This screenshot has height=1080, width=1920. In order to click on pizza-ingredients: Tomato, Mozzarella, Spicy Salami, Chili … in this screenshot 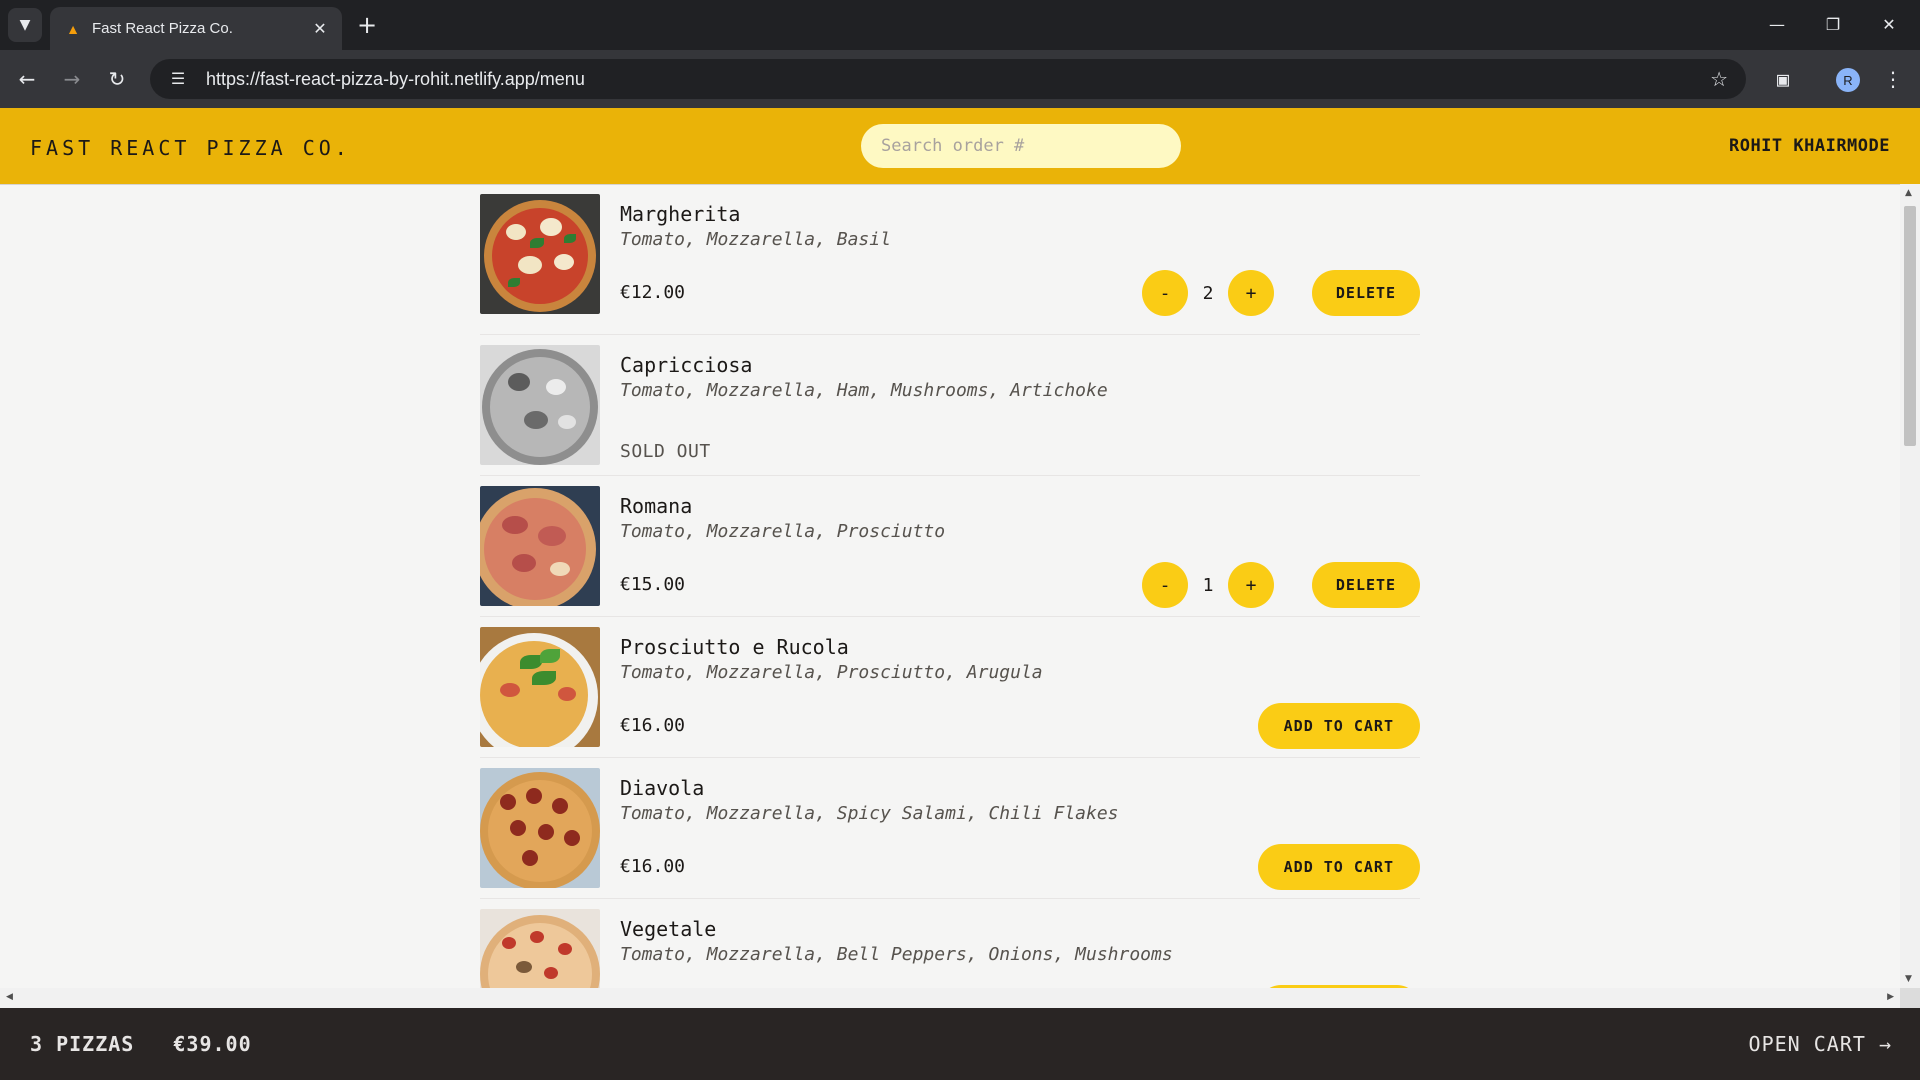, I will do `click(869, 813)`.